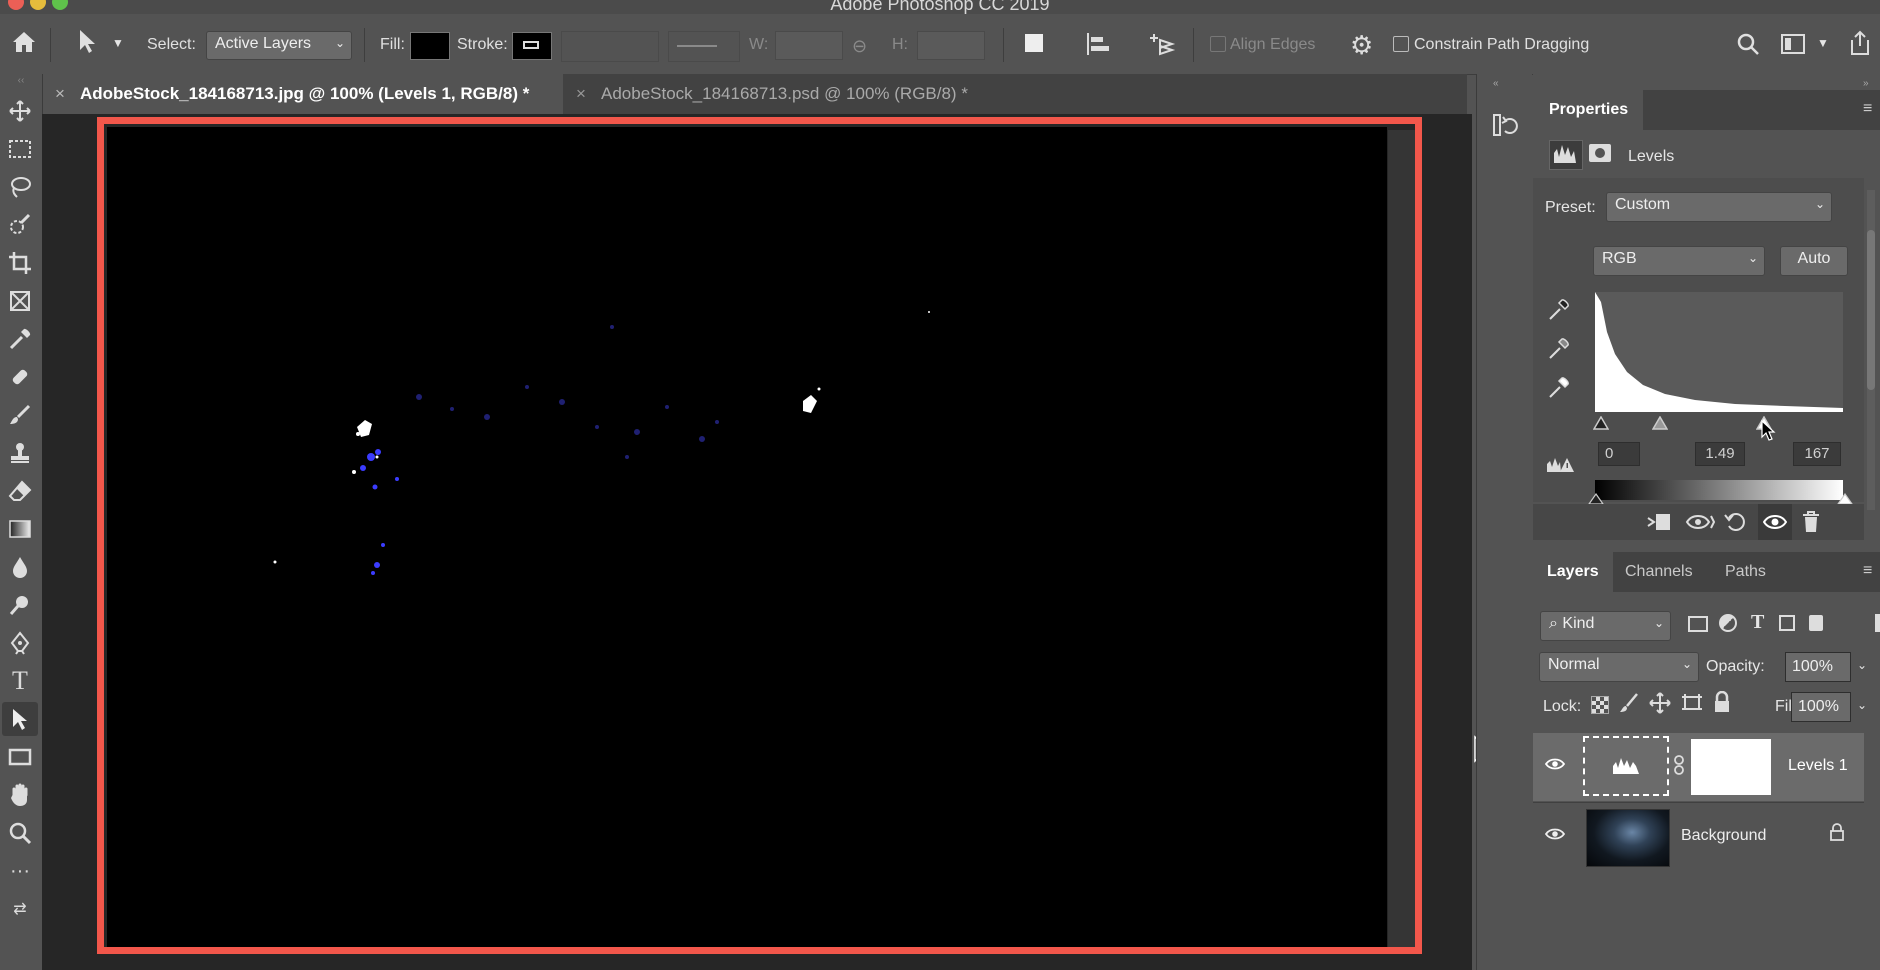  What do you see at coordinates (1793, 44) in the screenshot?
I see `workspace-icon` at bounding box center [1793, 44].